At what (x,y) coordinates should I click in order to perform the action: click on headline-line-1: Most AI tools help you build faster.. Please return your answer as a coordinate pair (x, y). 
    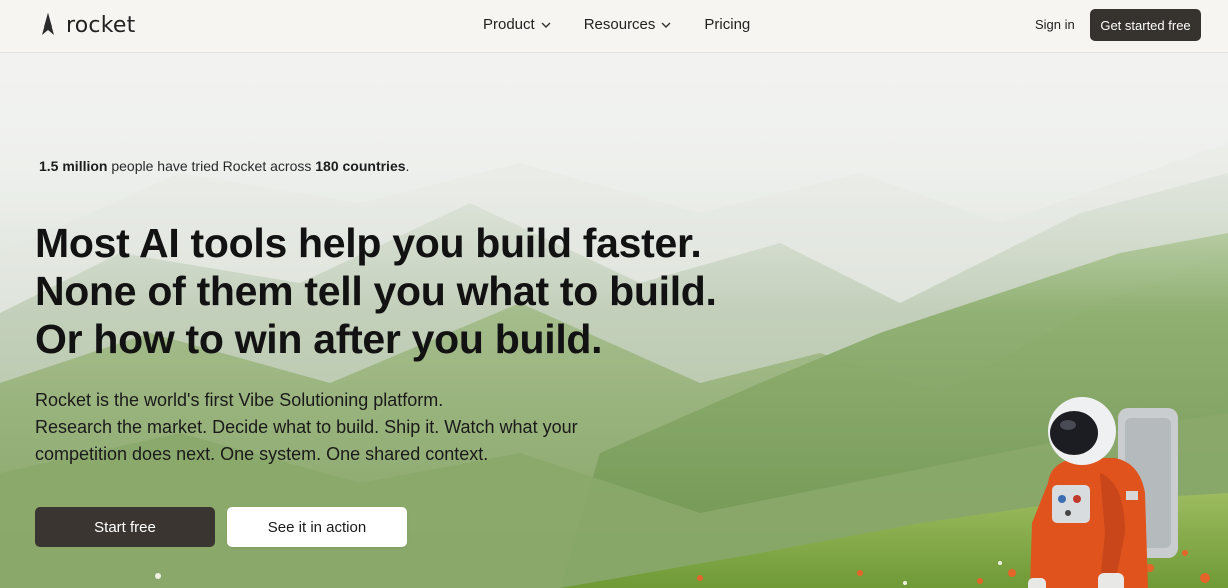
    Looking at the image, I should click on (368, 243).